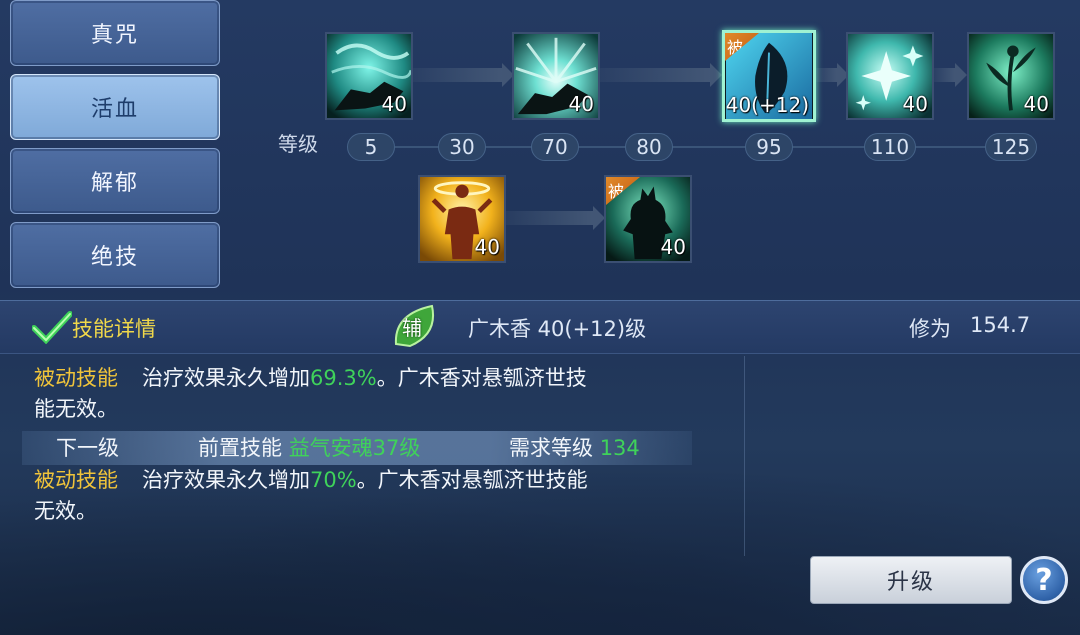  What do you see at coordinates (115, 33) in the screenshot?
I see `tab-zhenzhou: 真咒` at bounding box center [115, 33].